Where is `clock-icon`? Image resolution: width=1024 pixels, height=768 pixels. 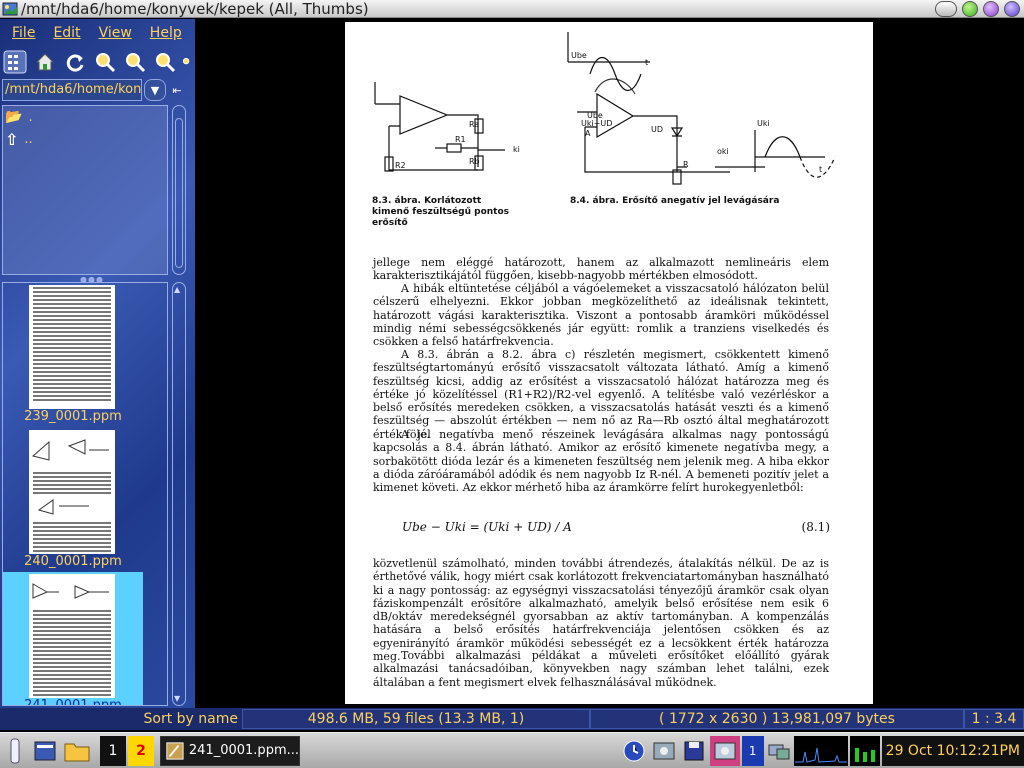
clock-icon is located at coordinates (634, 750).